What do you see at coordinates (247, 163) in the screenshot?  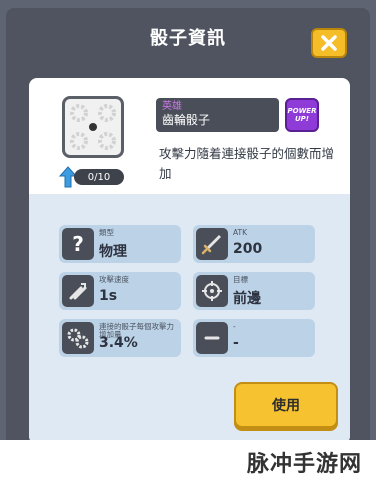 I see `dice-description: 攻擊力隨着連接骰子的個數而增加` at bounding box center [247, 163].